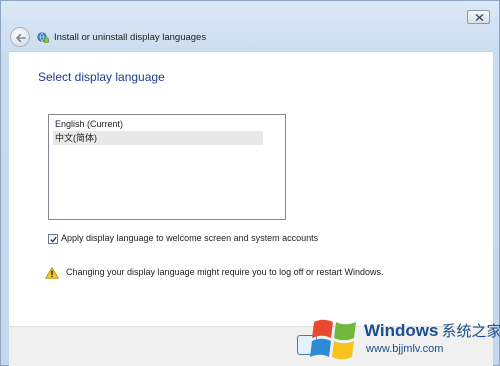  Describe the element at coordinates (333, 339) in the screenshot. I see `windows-logo-icon` at that location.